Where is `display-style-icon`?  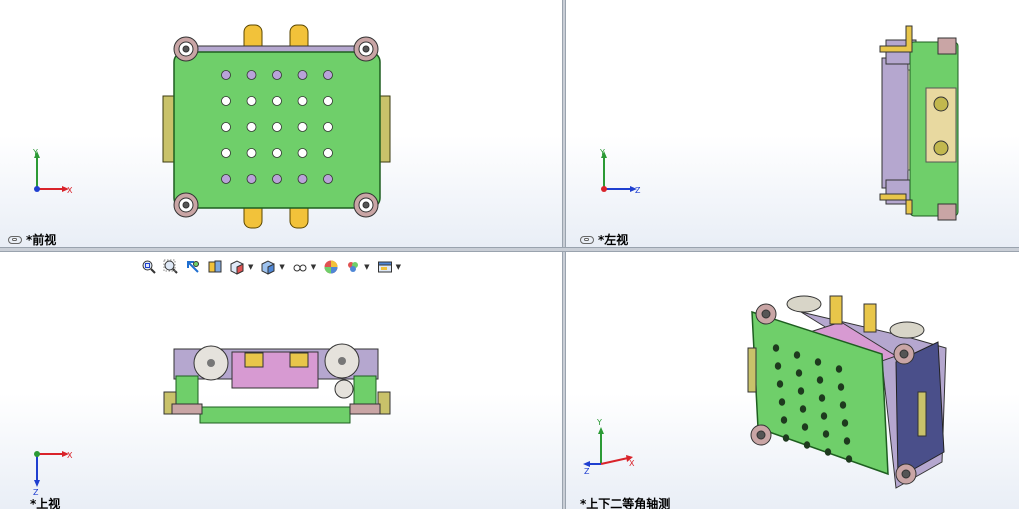 display-style-icon is located at coordinates (268, 267).